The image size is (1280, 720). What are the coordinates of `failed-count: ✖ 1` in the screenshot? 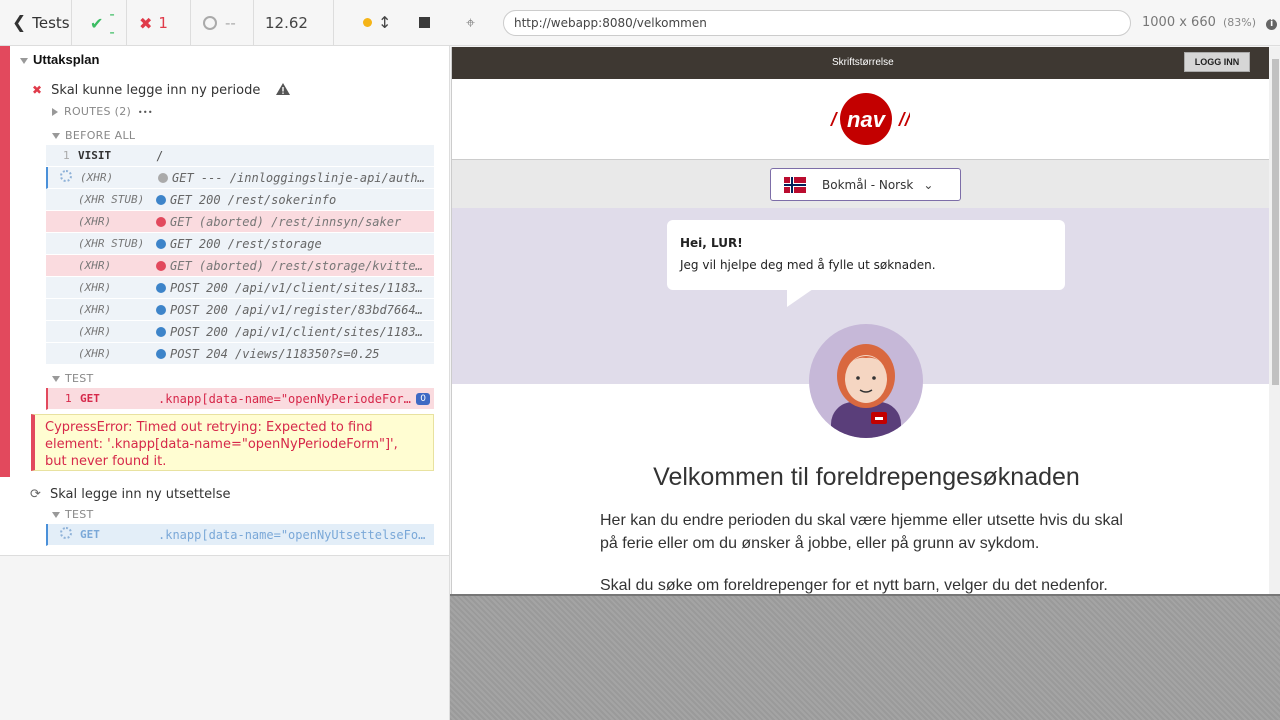 It's located at (159, 23).